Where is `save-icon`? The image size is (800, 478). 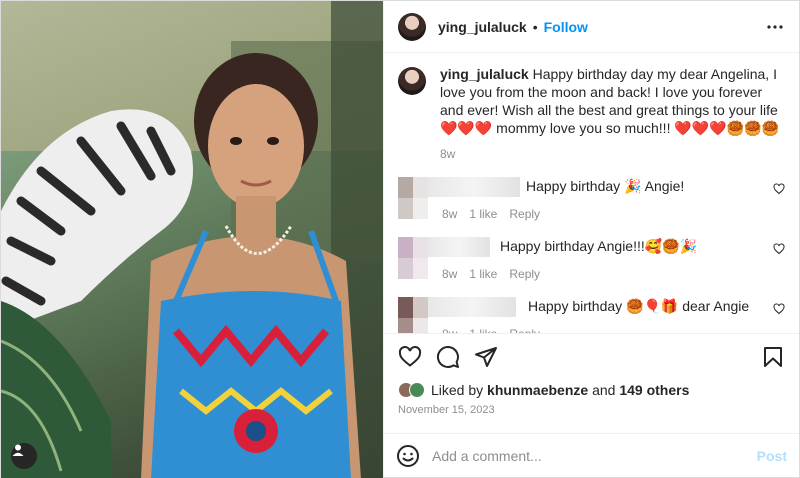
save-icon is located at coordinates (773, 357).